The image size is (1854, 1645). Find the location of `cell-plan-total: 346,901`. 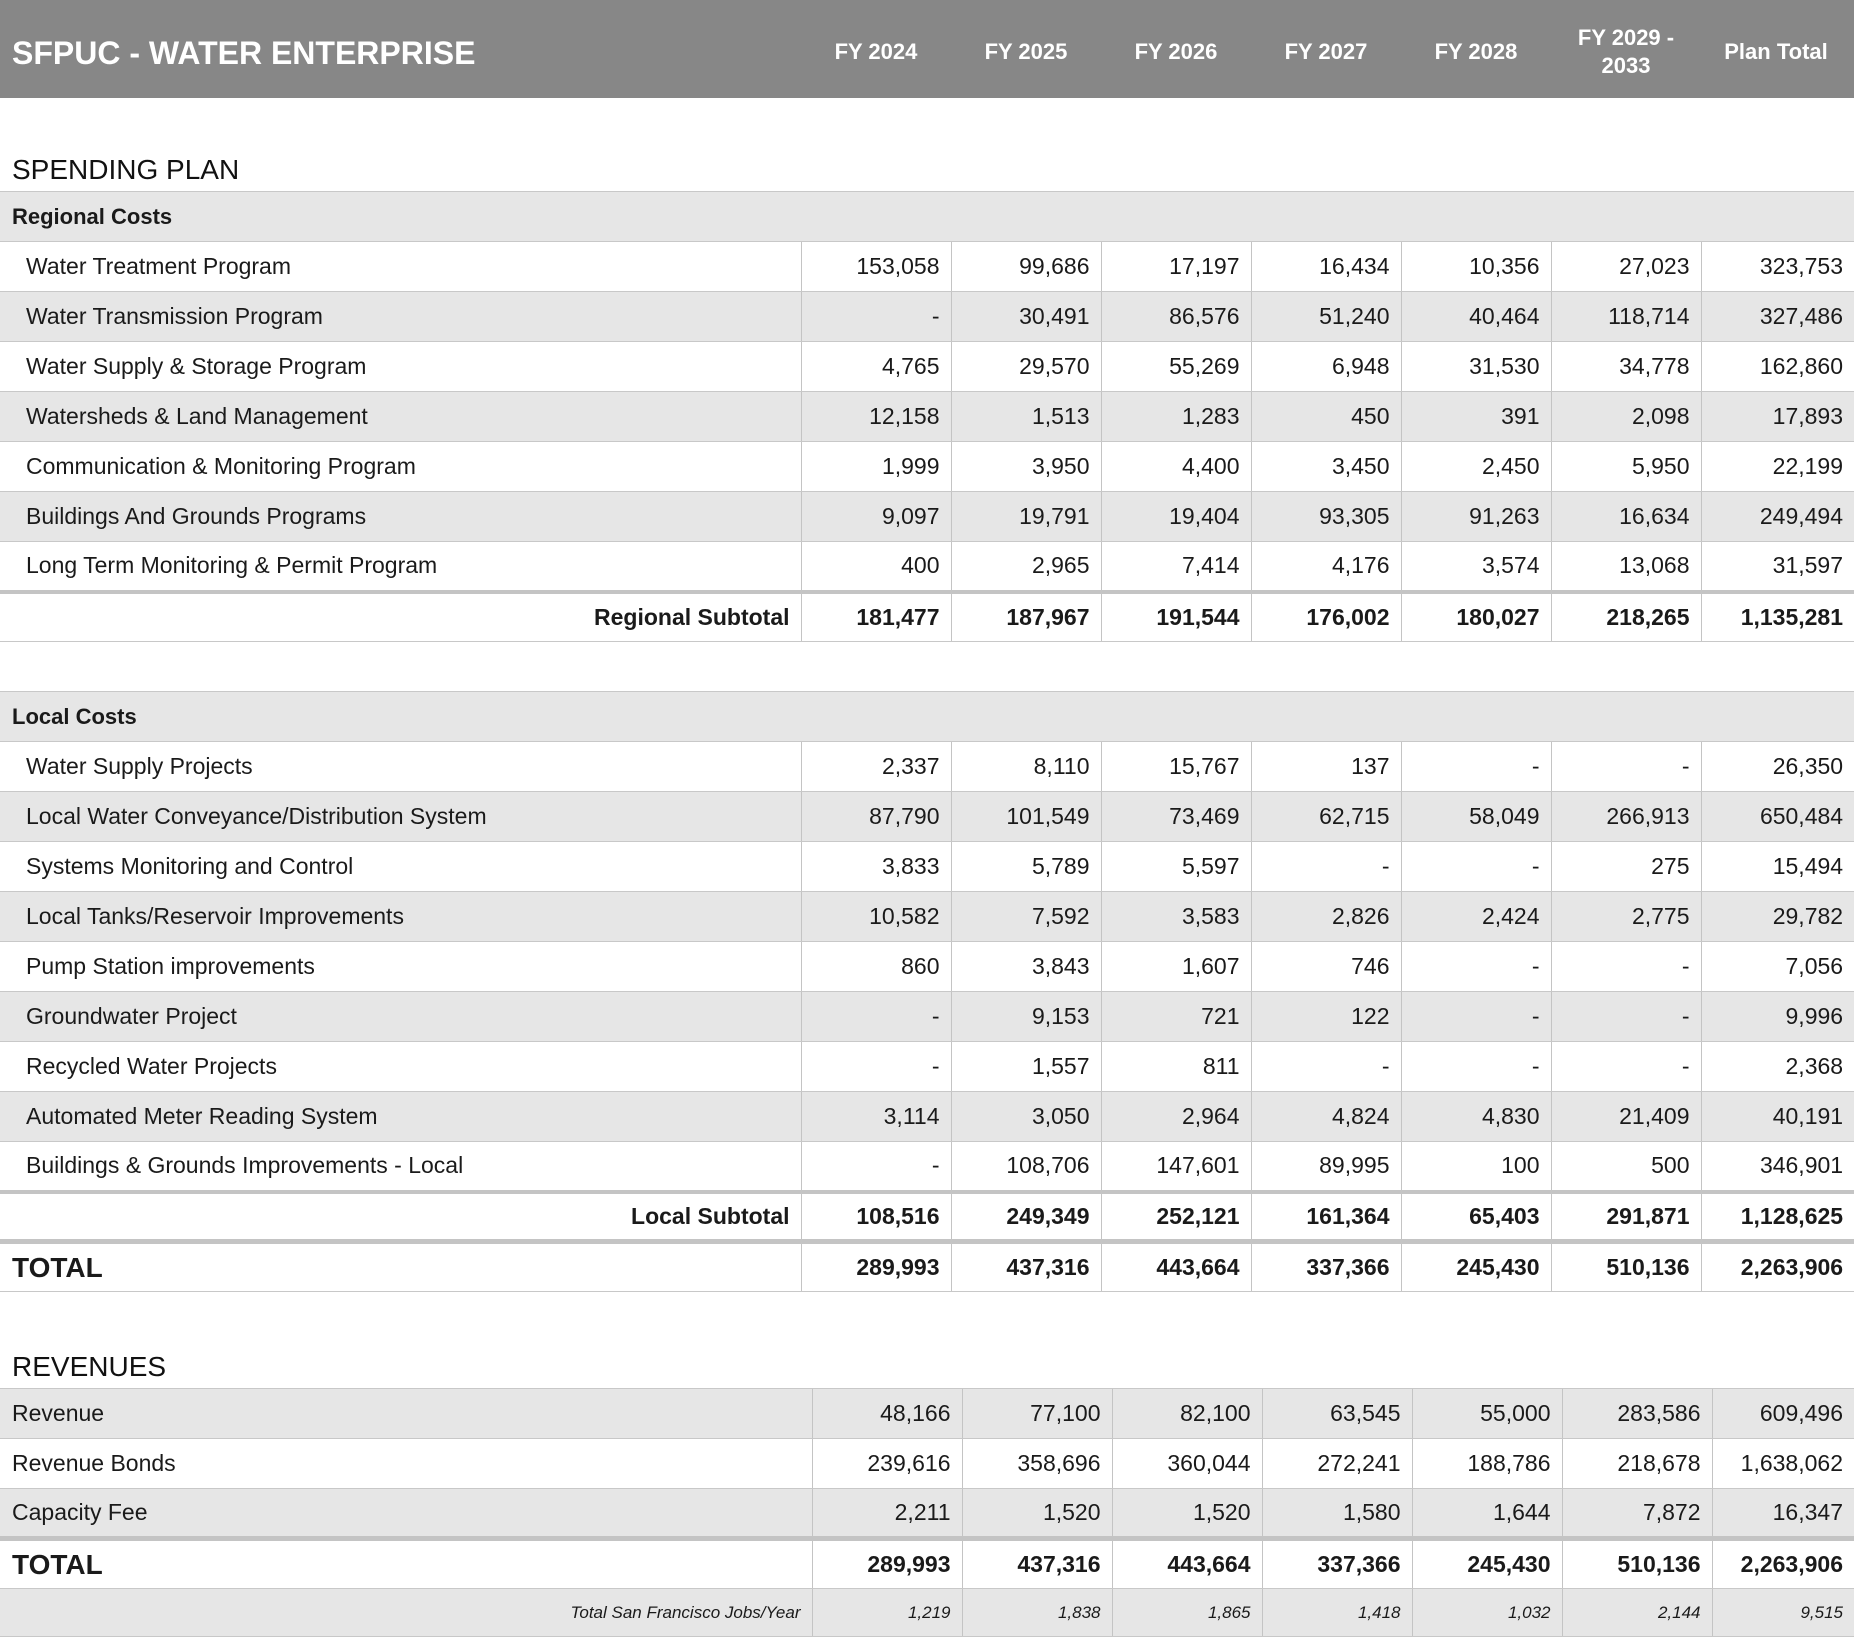

cell-plan-total: 346,901 is located at coordinates (1777, 1166).